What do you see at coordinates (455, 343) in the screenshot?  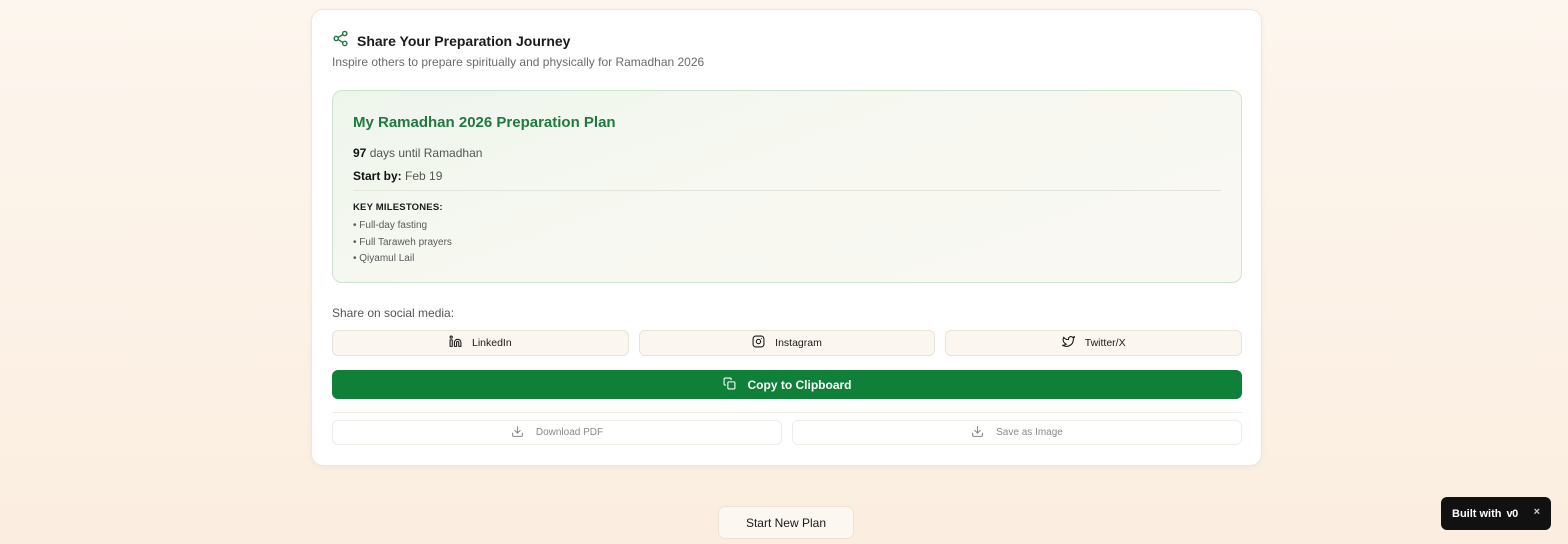 I see `linkedin-icon` at bounding box center [455, 343].